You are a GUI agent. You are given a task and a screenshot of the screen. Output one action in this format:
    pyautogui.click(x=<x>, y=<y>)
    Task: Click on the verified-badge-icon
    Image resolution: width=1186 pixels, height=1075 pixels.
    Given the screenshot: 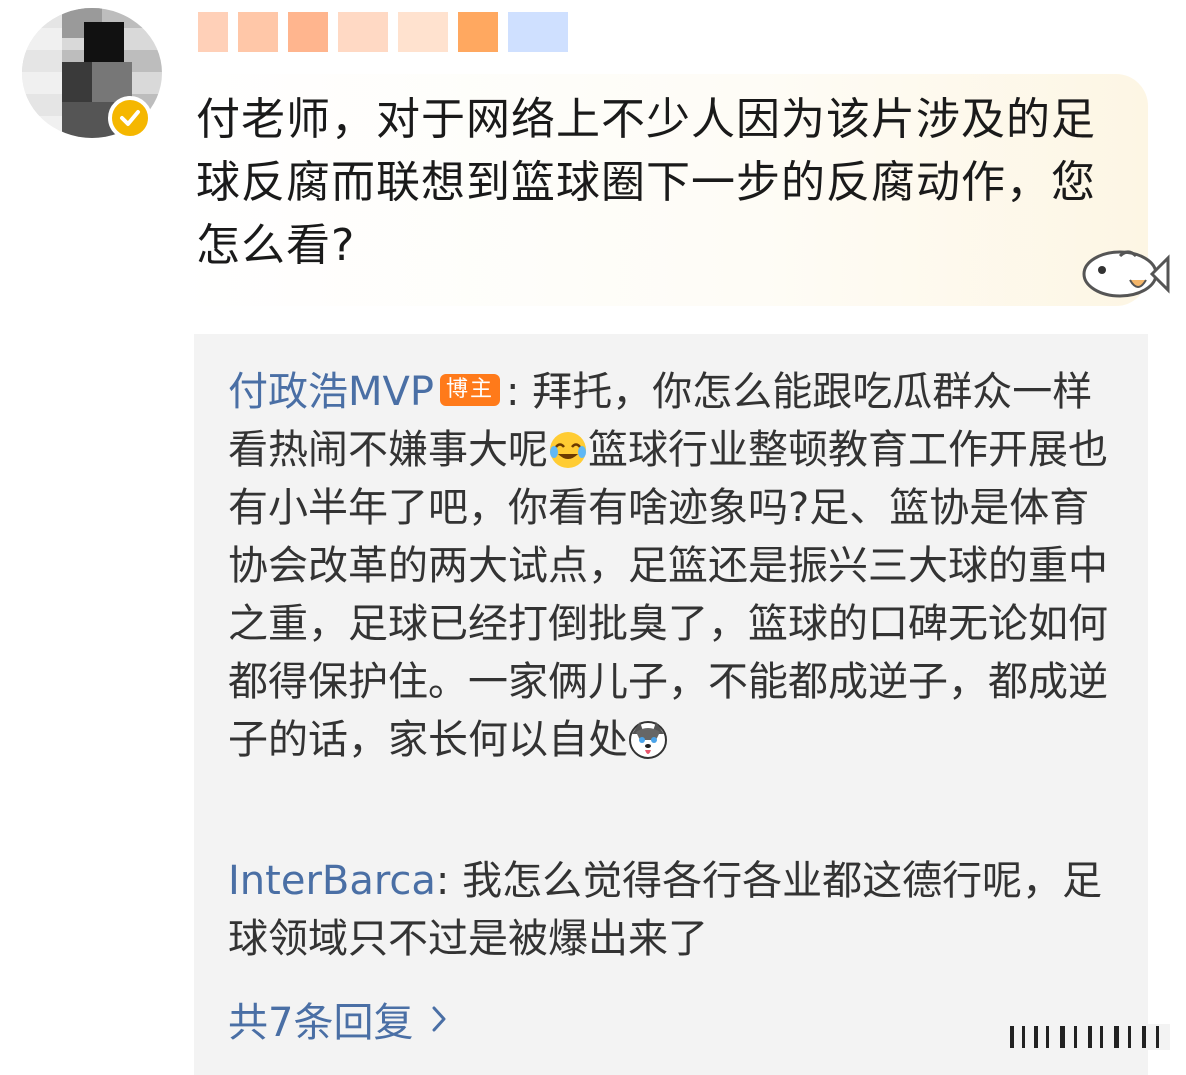 What is the action you would take?
    pyautogui.click(x=130, y=118)
    